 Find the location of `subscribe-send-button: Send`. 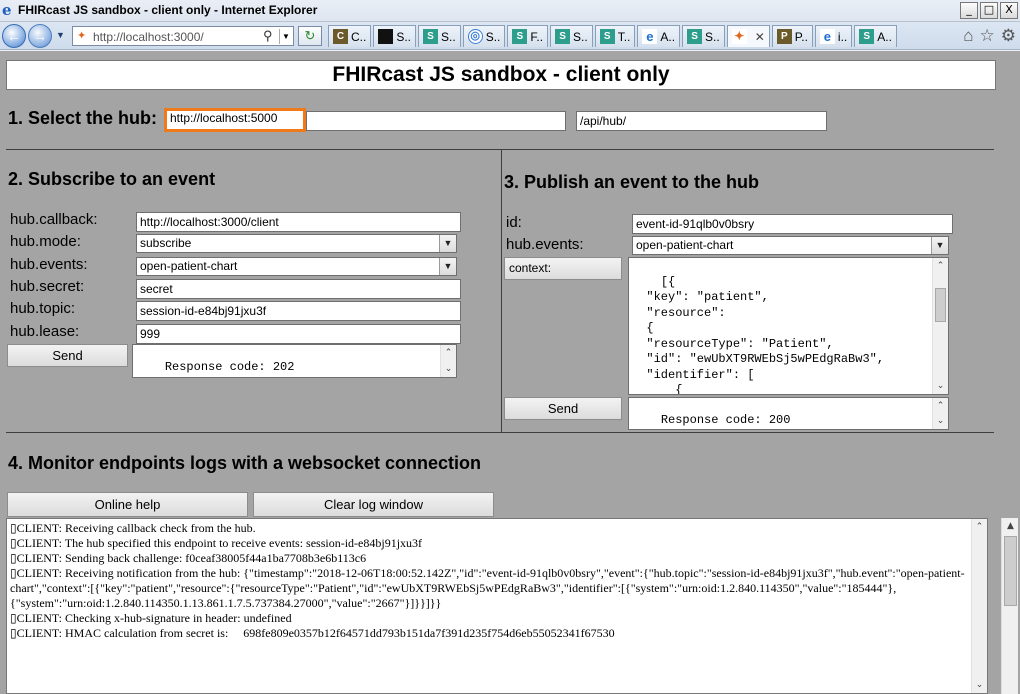

subscribe-send-button: Send is located at coordinates (67, 355).